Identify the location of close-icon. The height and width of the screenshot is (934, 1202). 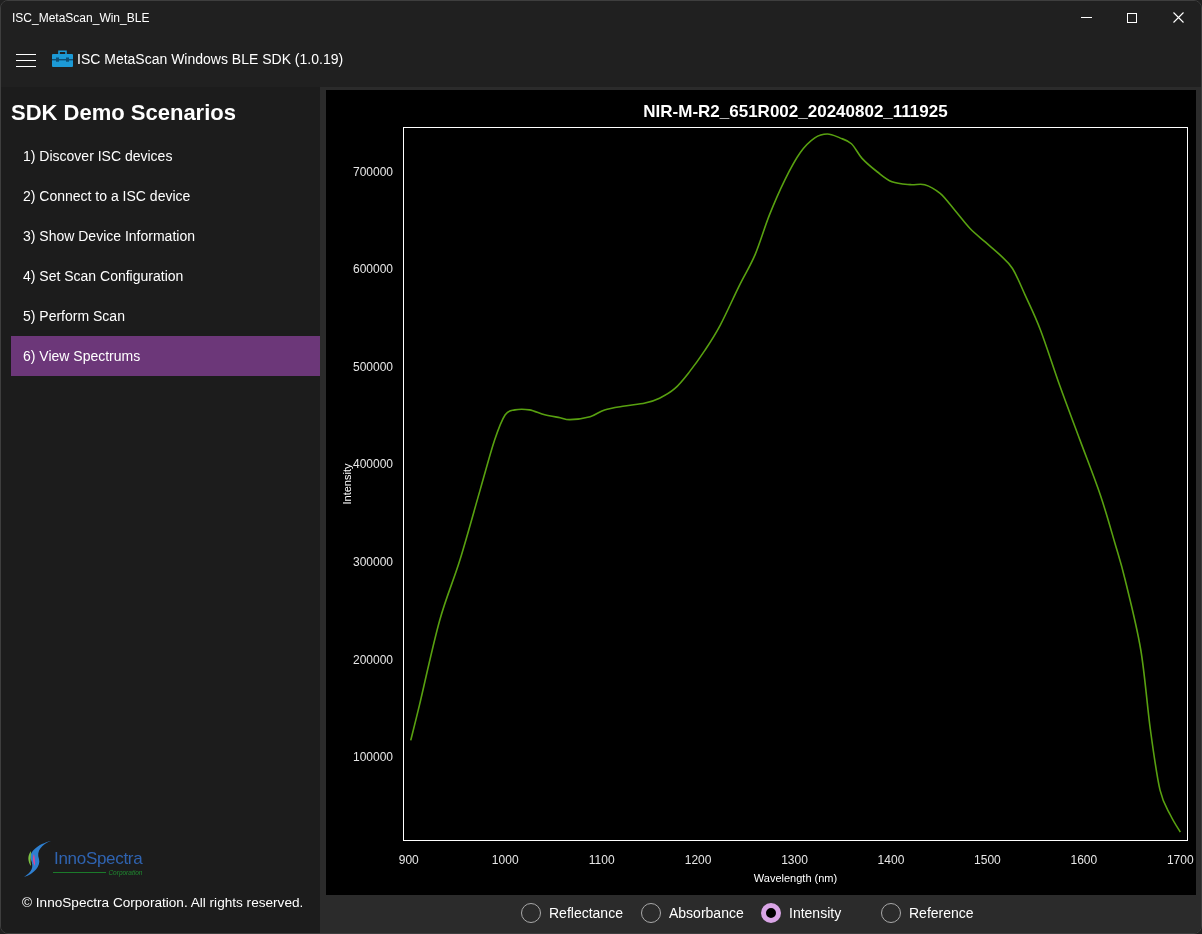
(1178, 17).